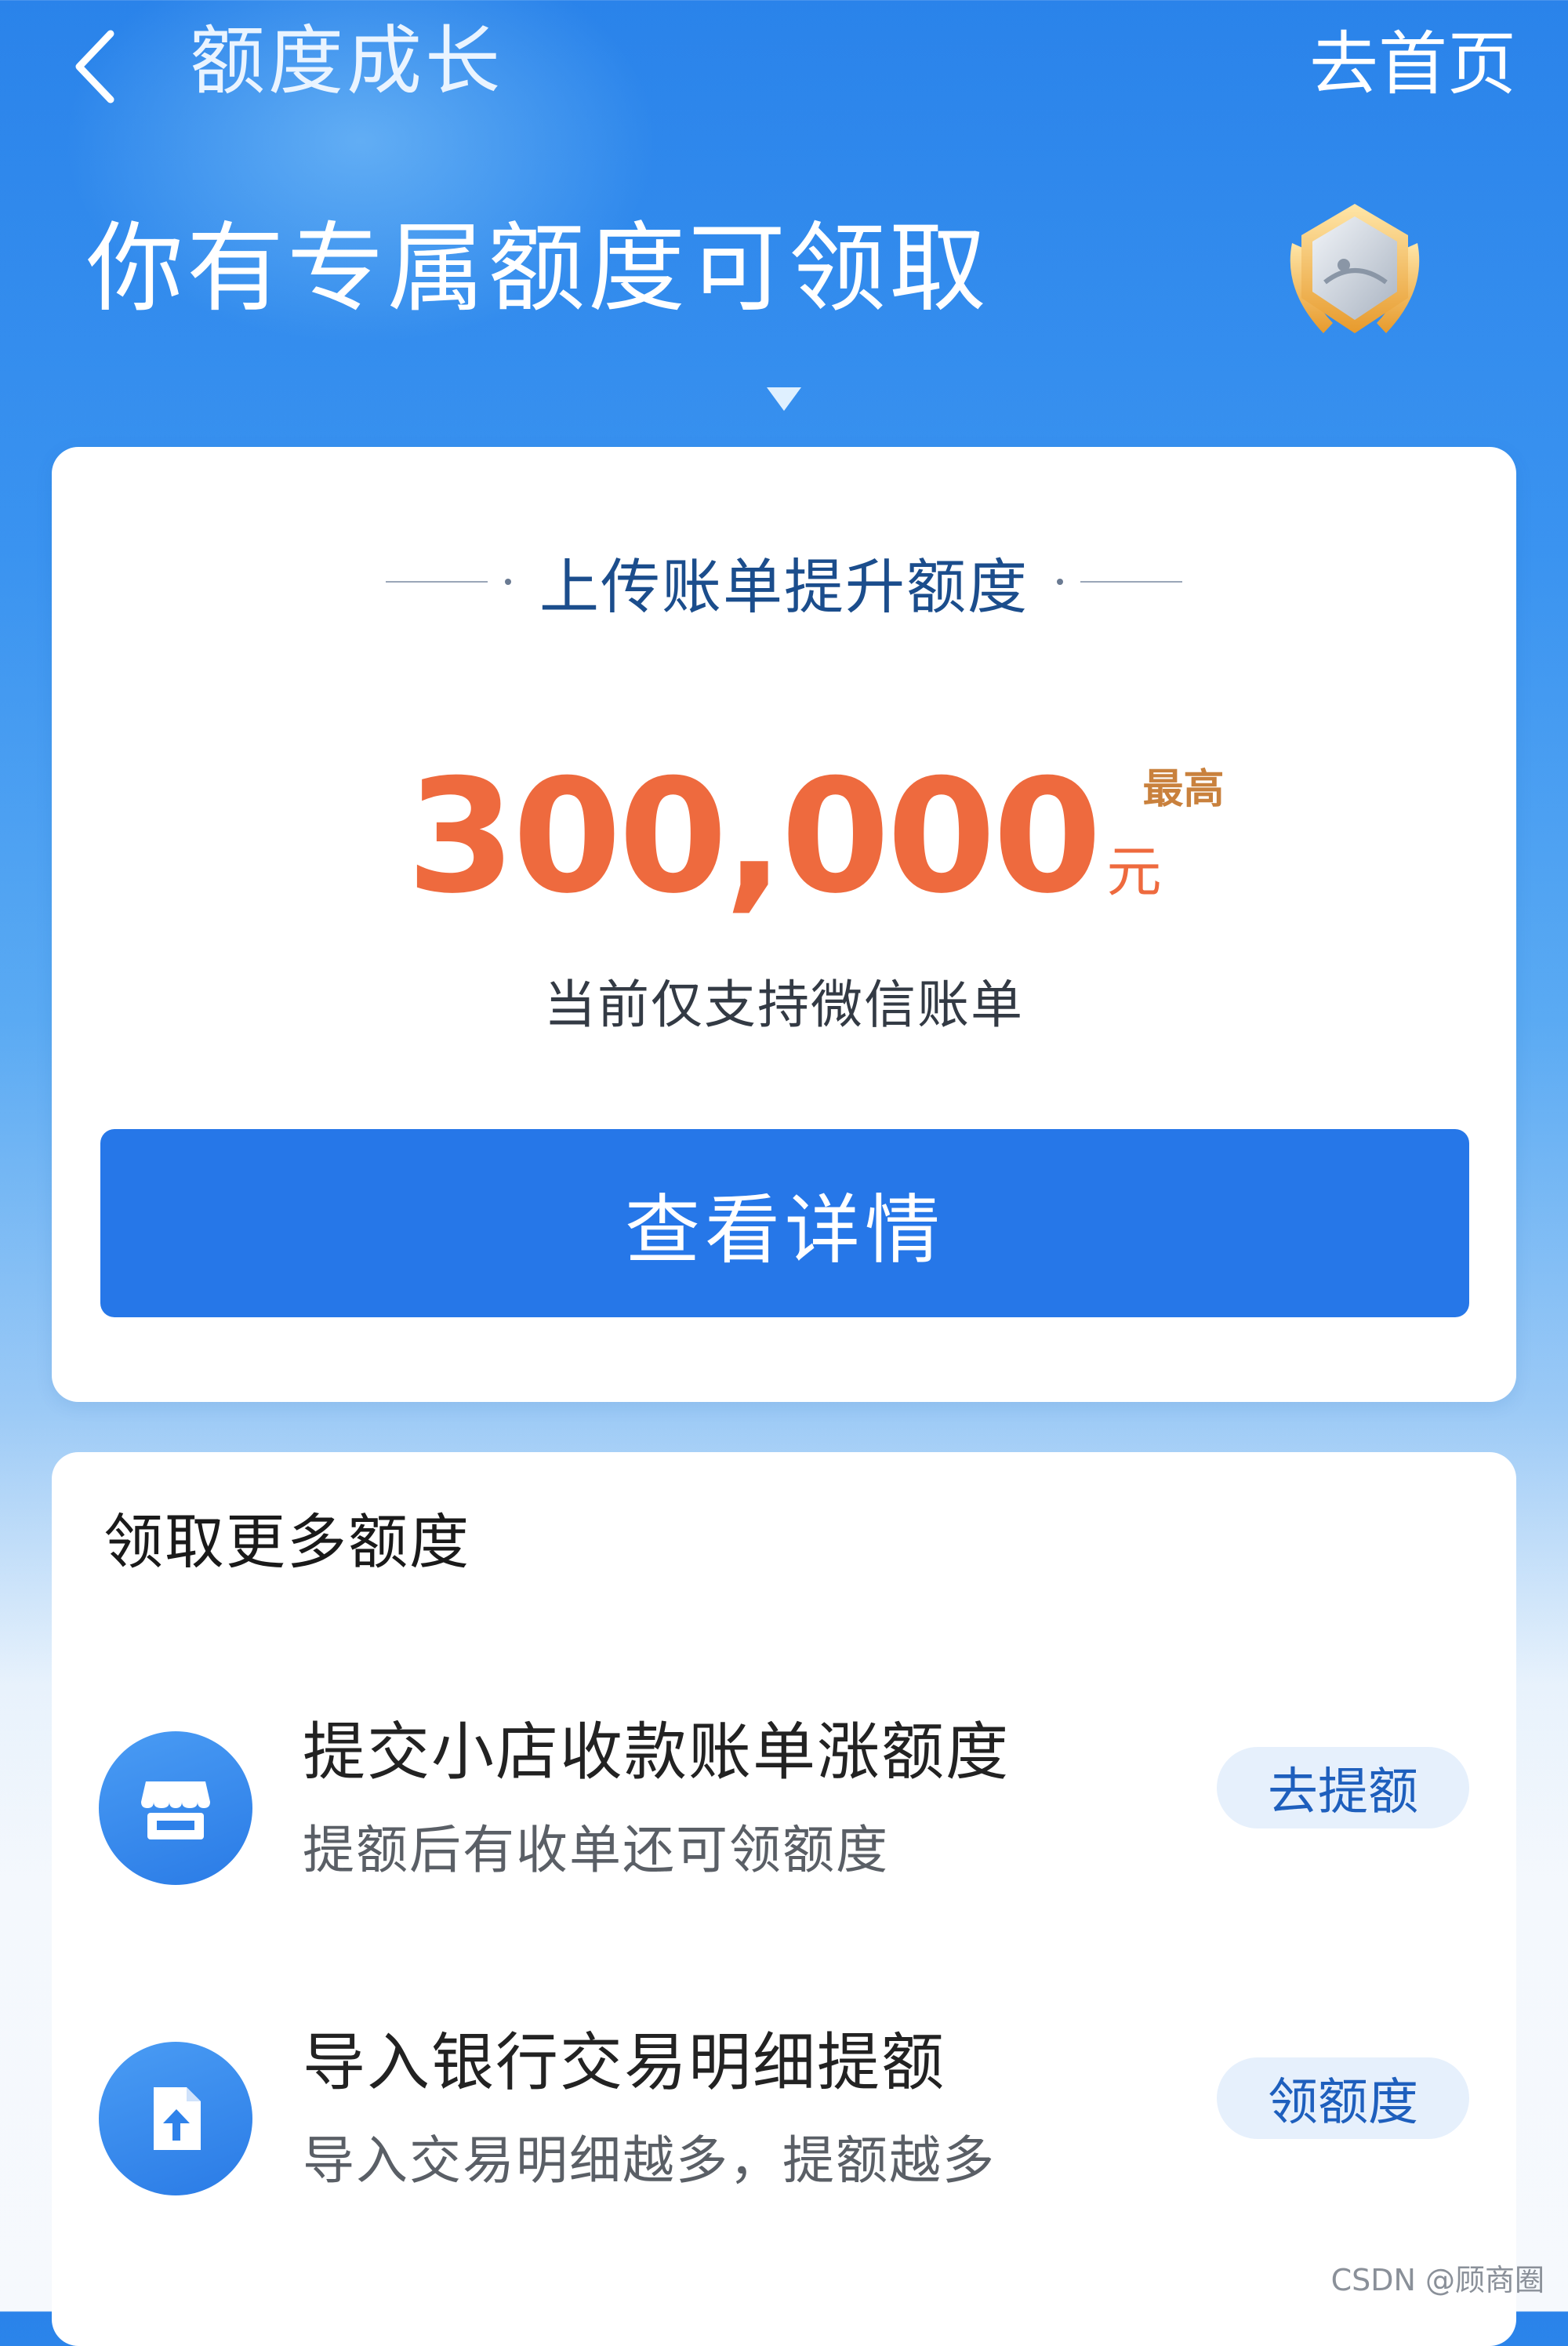 The image size is (1568, 2346). Describe the element at coordinates (656, 1752) in the screenshot. I see `task-title: 提交小店收款账单涨额度` at that location.